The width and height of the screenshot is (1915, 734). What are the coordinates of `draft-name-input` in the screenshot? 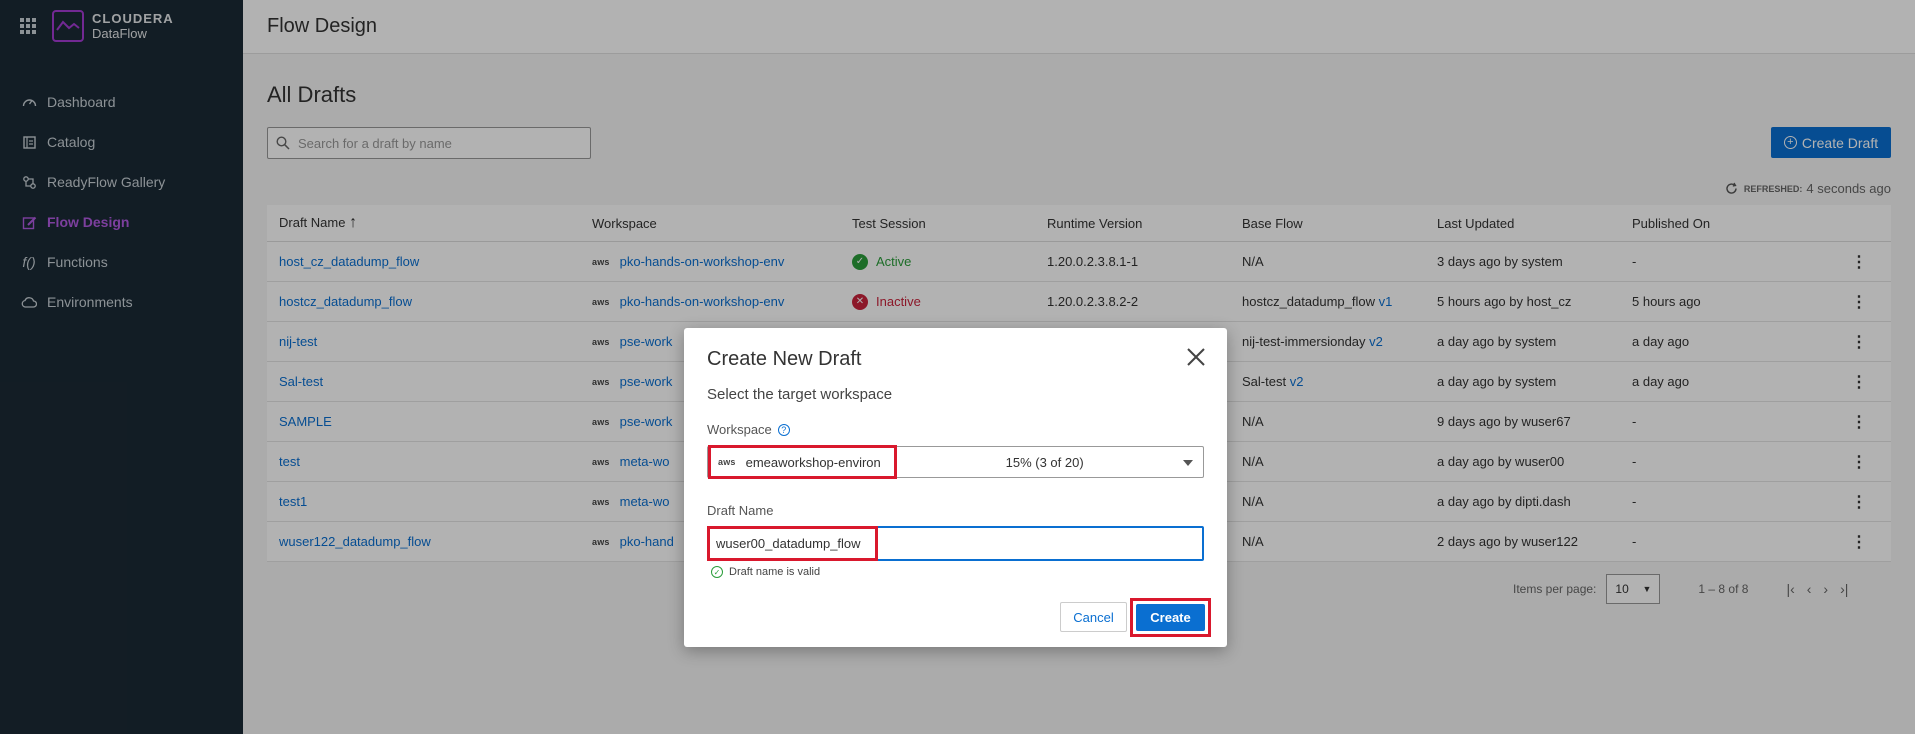 It's located at (955, 543).